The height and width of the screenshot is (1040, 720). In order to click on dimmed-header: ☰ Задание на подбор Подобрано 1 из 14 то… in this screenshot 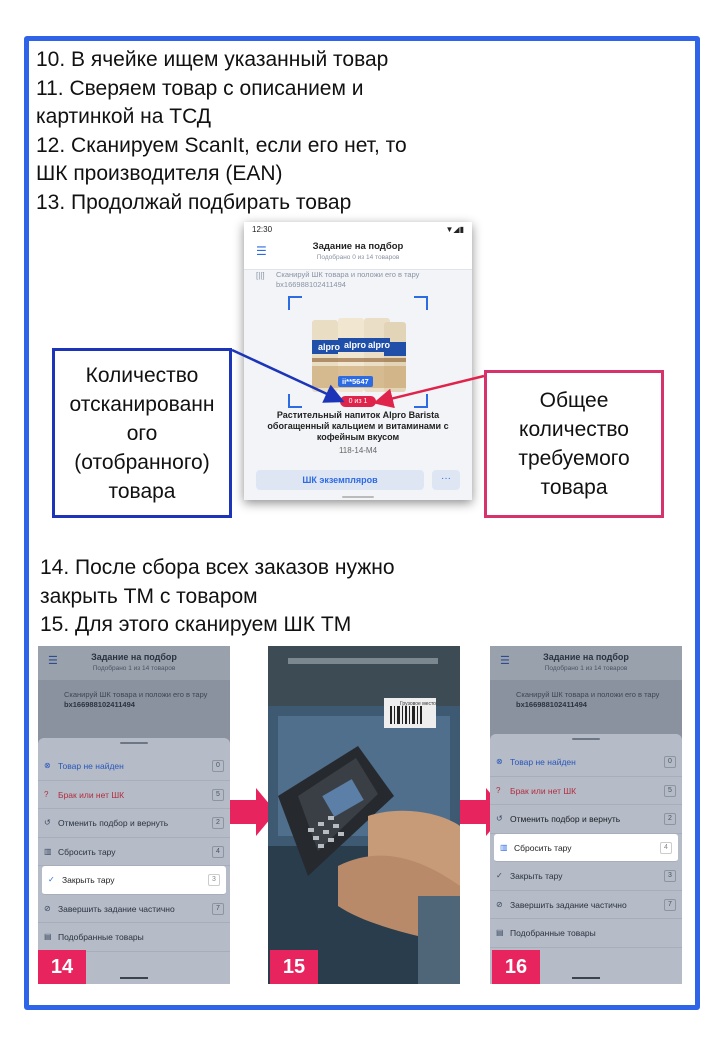, I will do `click(134, 663)`.